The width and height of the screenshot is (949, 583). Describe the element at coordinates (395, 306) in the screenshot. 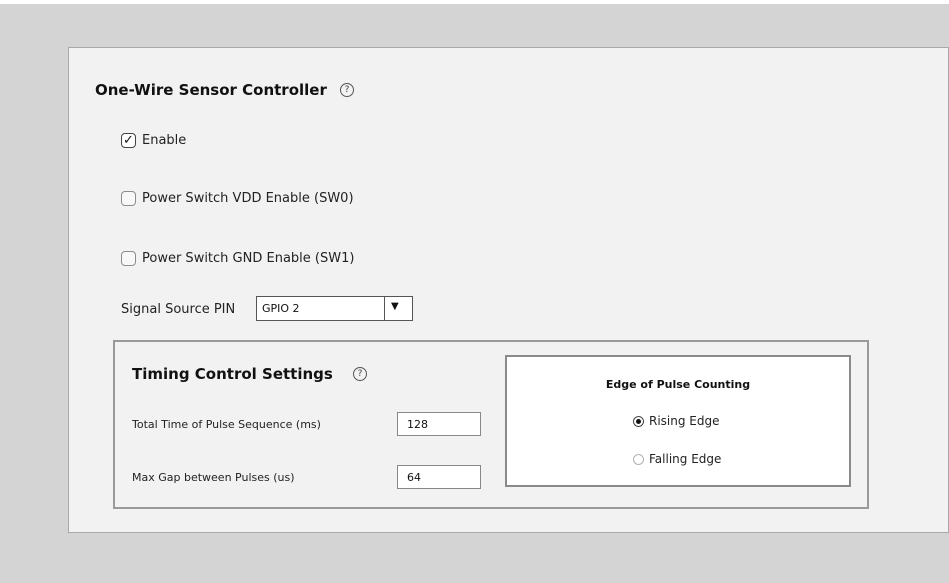

I see `dropdown-arrow-icon: ▼` at that location.